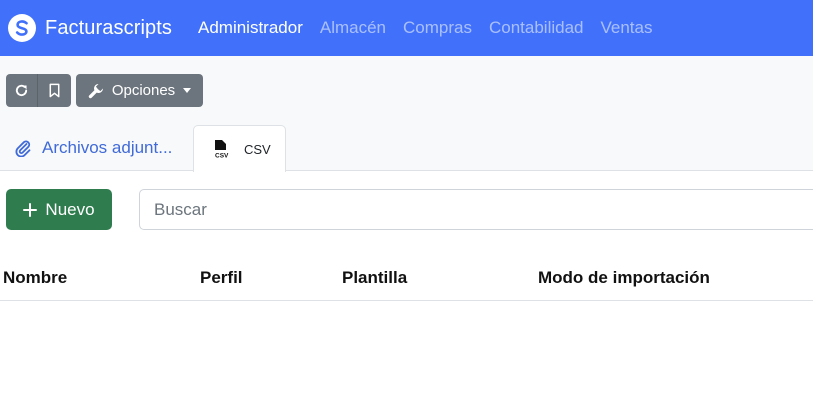 Image resolution: width=813 pixels, height=405 pixels. Describe the element at coordinates (23, 148) in the screenshot. I see `paperclip-icon` at that location.